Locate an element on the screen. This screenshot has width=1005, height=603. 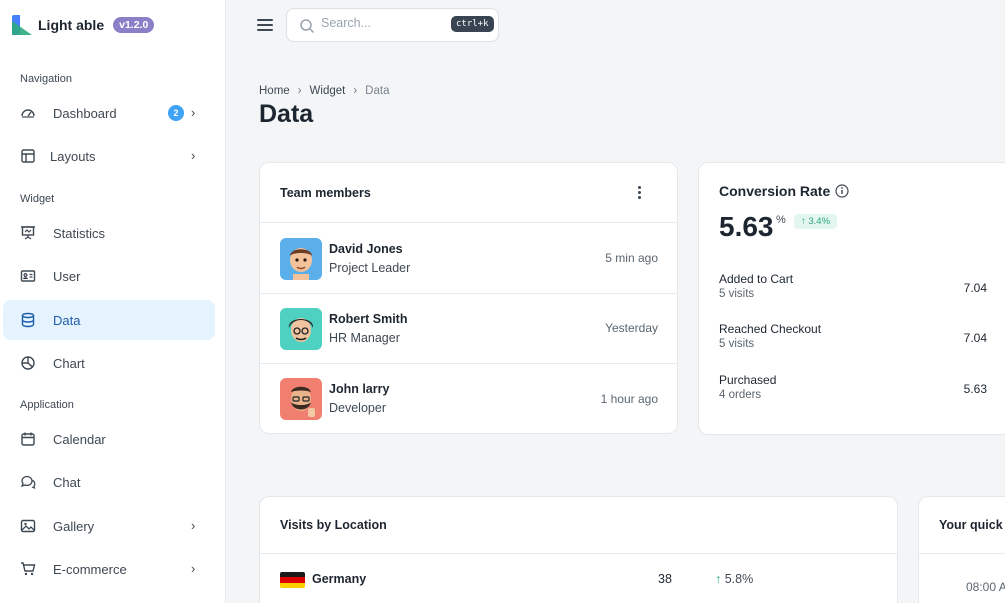
brand: Light able v1.2.0 is located at coordinates (83, 25).